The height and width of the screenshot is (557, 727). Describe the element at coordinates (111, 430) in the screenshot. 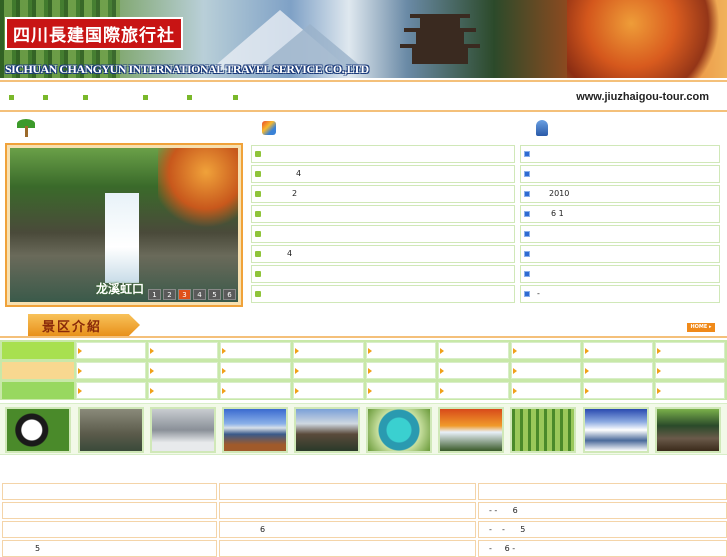

I see `thumbnail-buddha` at that location.